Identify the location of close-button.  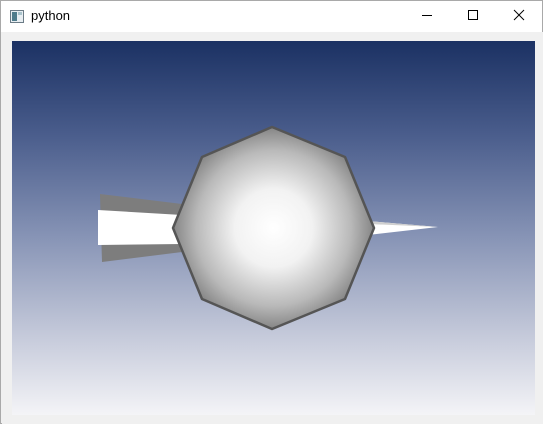
(519, 16).